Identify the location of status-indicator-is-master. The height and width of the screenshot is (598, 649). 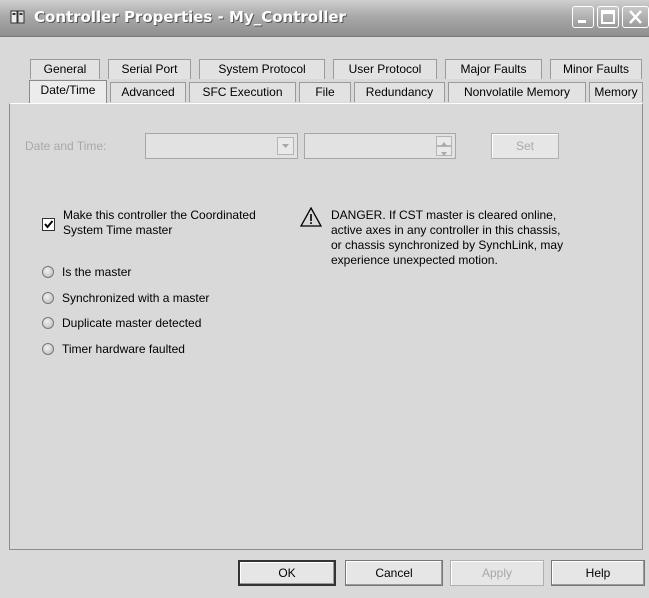
(48, 272).